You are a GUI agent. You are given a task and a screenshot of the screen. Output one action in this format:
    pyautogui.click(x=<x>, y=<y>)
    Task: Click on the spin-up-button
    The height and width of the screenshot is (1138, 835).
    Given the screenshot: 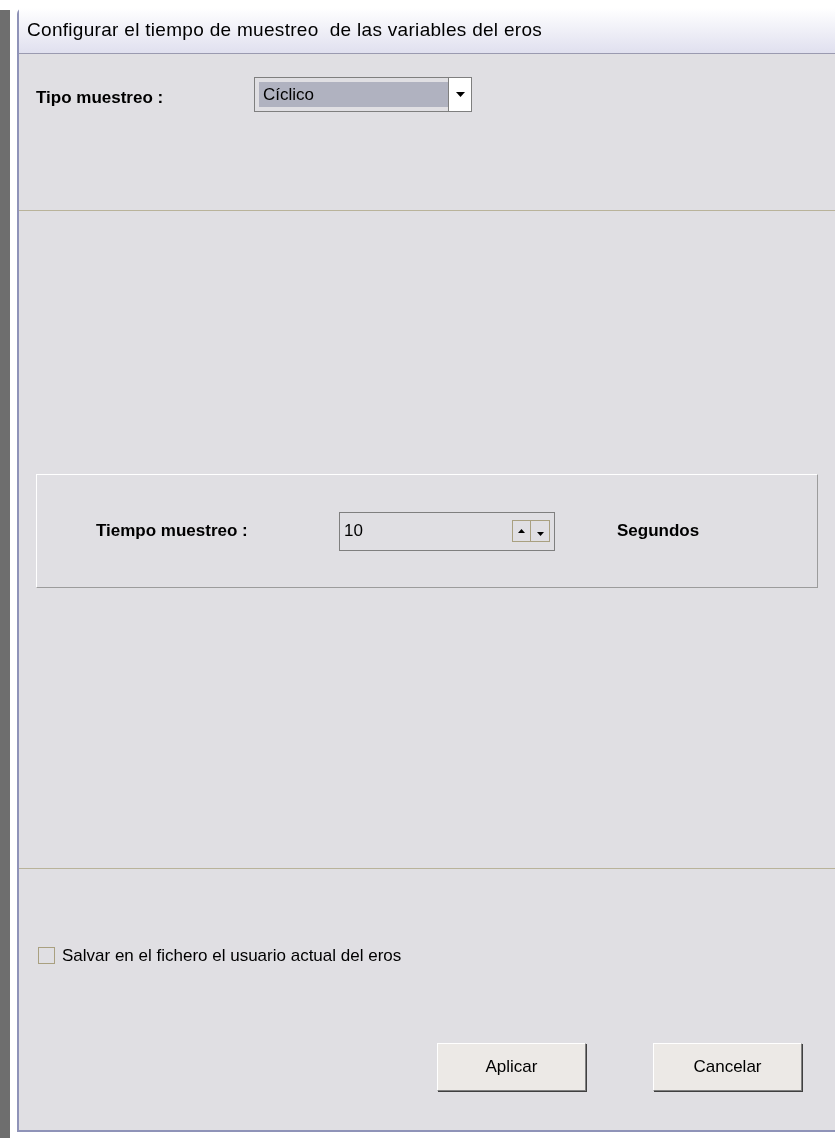 What is the action you would take?
    pyautogui.click(x=521, y=531)
    